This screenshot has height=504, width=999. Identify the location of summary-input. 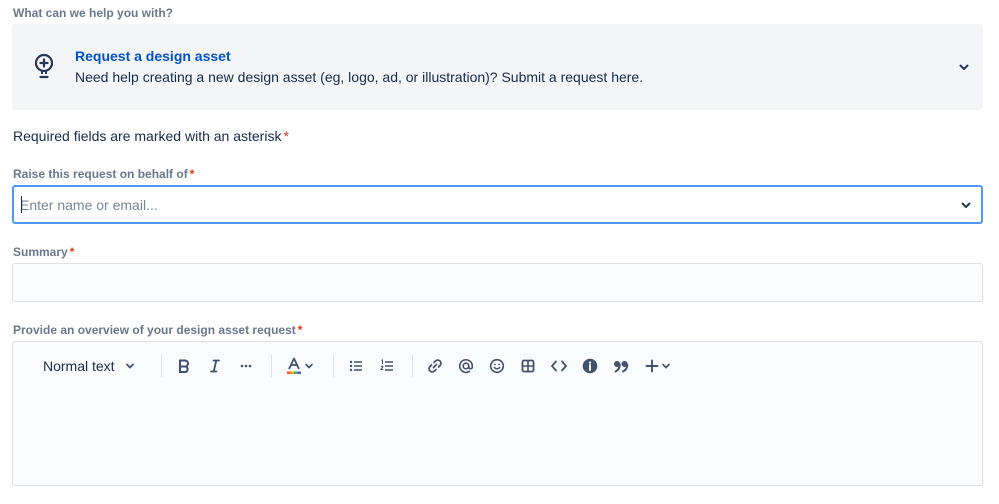
(497, 282).